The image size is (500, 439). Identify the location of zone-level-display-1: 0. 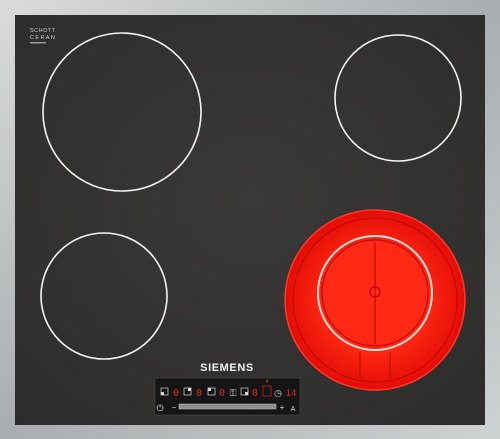
(176, 393).